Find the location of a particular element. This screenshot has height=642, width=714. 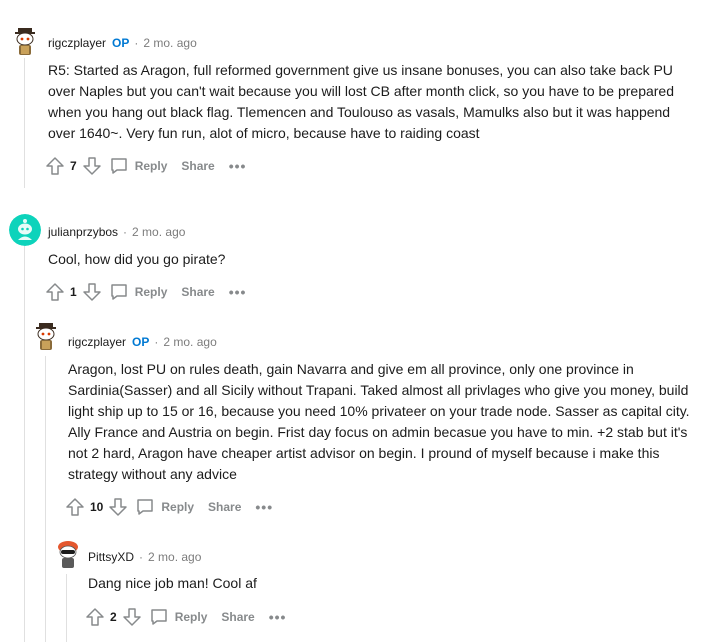

vote-score: 10 is located at coordinates (97, 507).